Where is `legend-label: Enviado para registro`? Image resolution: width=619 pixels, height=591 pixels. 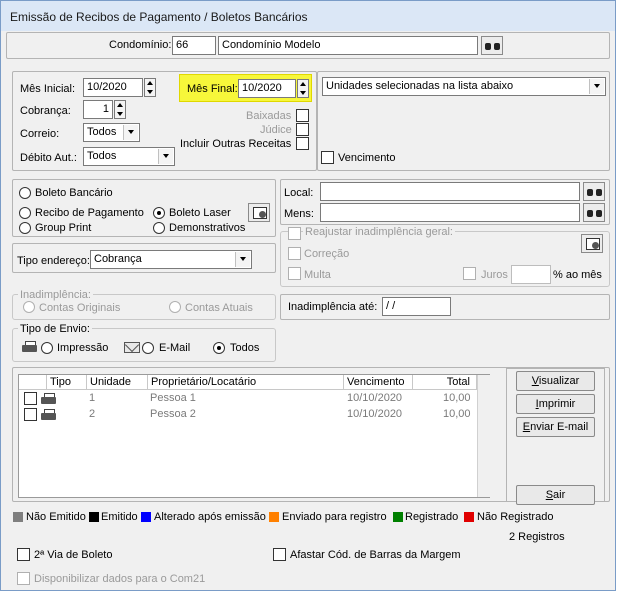
legend-label: Enviado para registro is located at coordinates (334, 517).